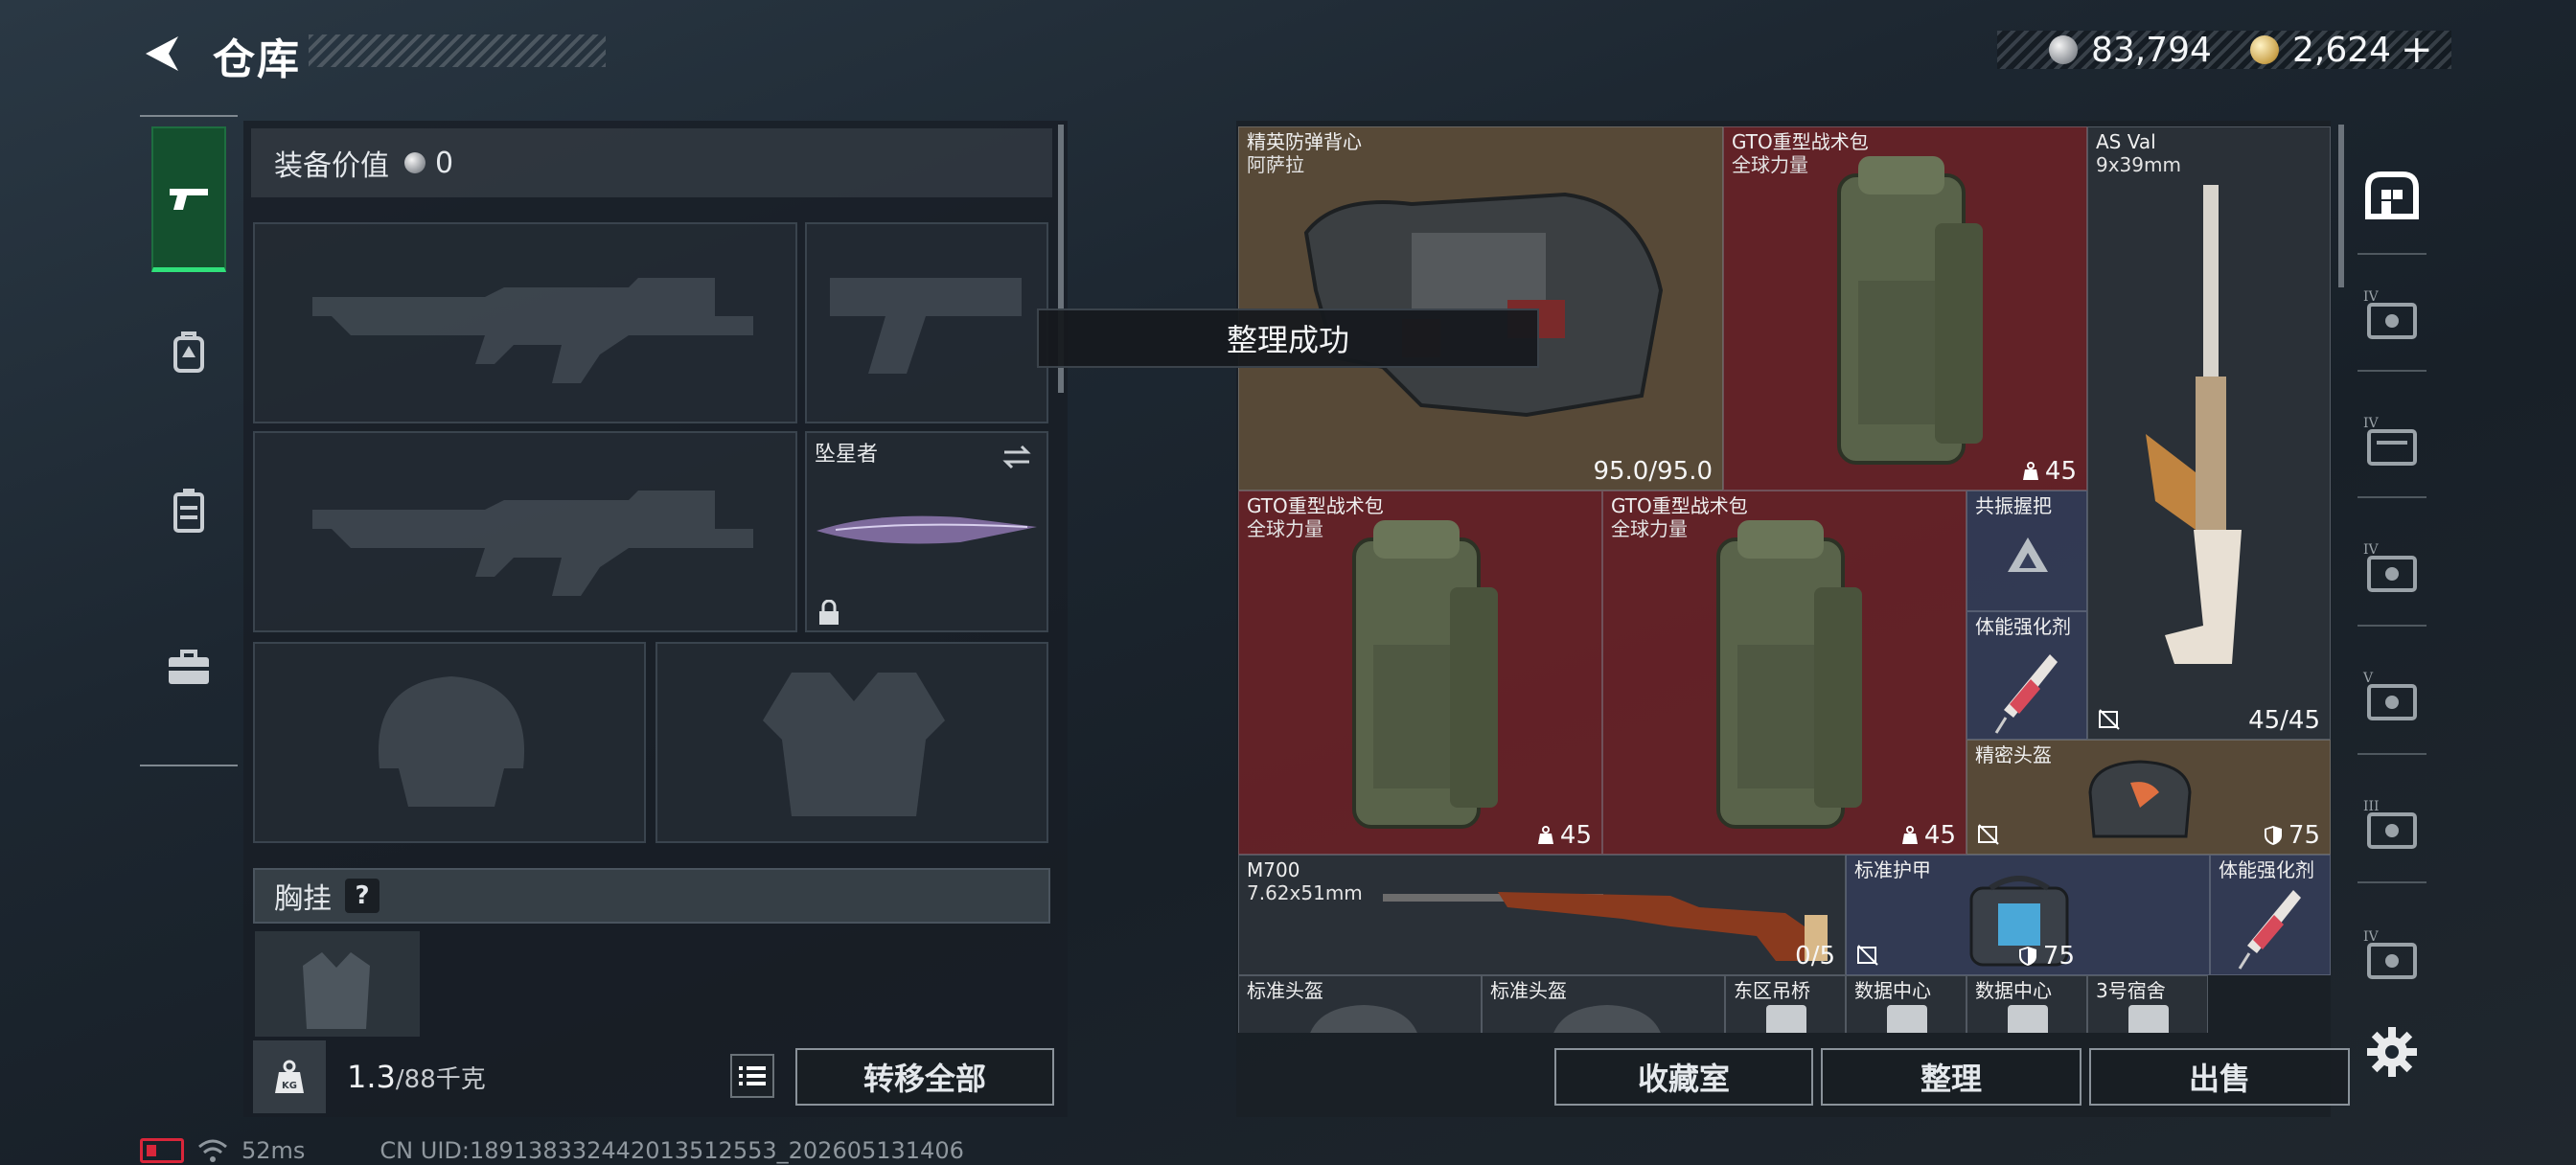  Describe the element at coordinates (1989, 835) in the screenshot. I see `no-insure-icon` at that location.